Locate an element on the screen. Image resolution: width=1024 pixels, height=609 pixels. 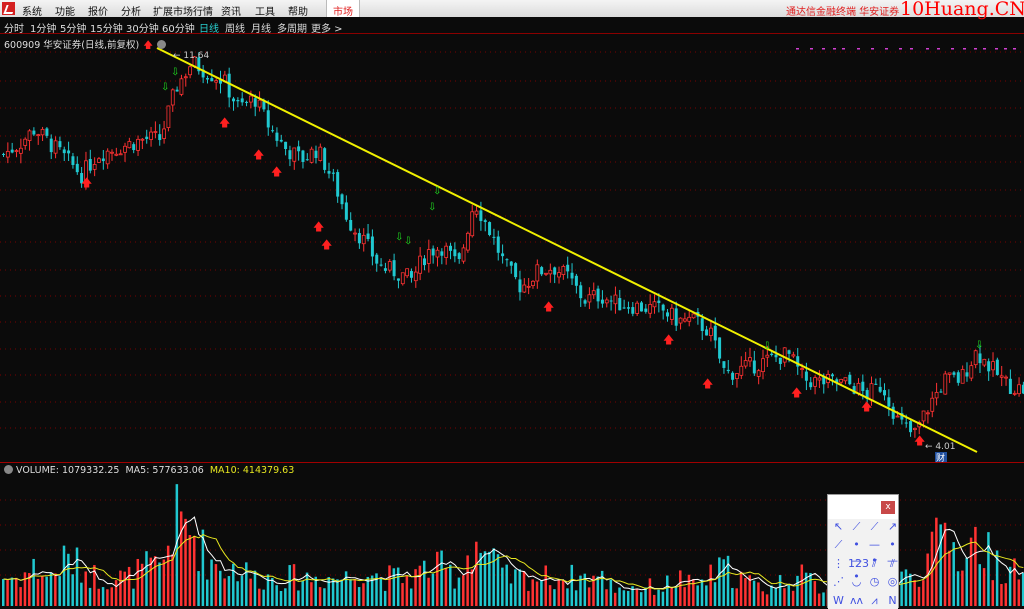
horizontal-line-icon: —• is located at coordinates (874, 552).